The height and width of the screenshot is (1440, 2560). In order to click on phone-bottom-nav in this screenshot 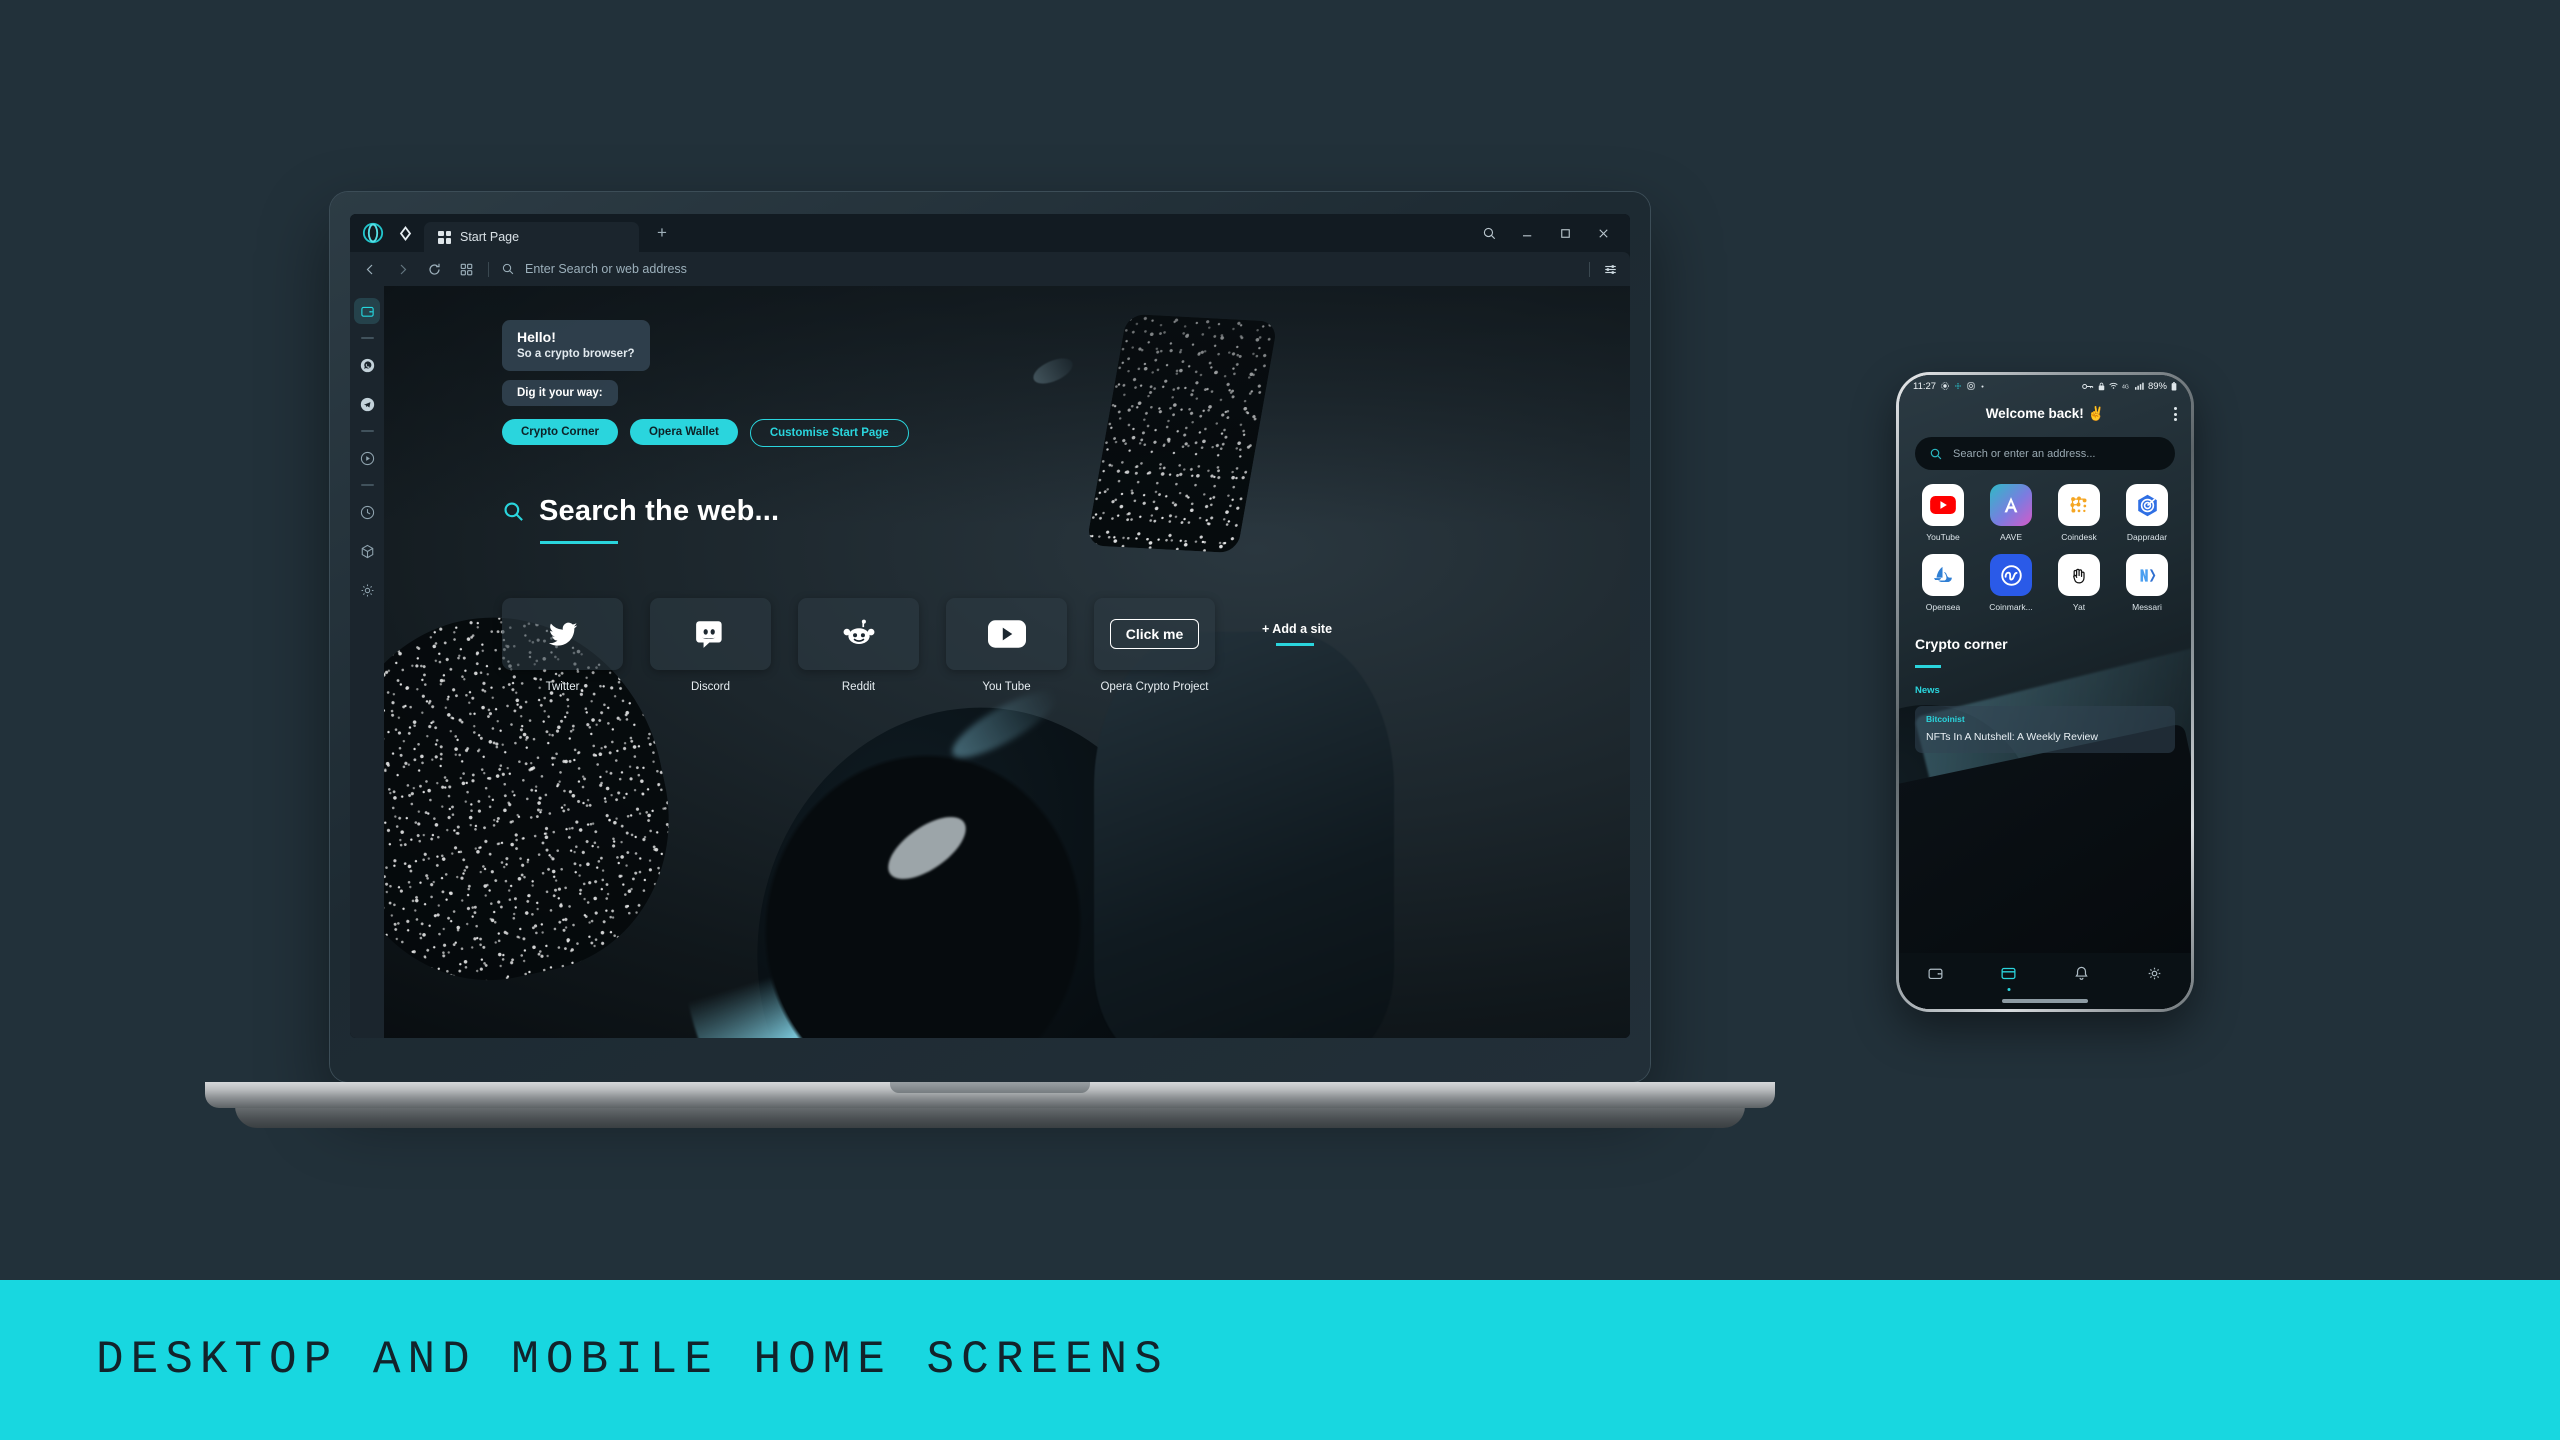, I will do `click(2045, 973)`.